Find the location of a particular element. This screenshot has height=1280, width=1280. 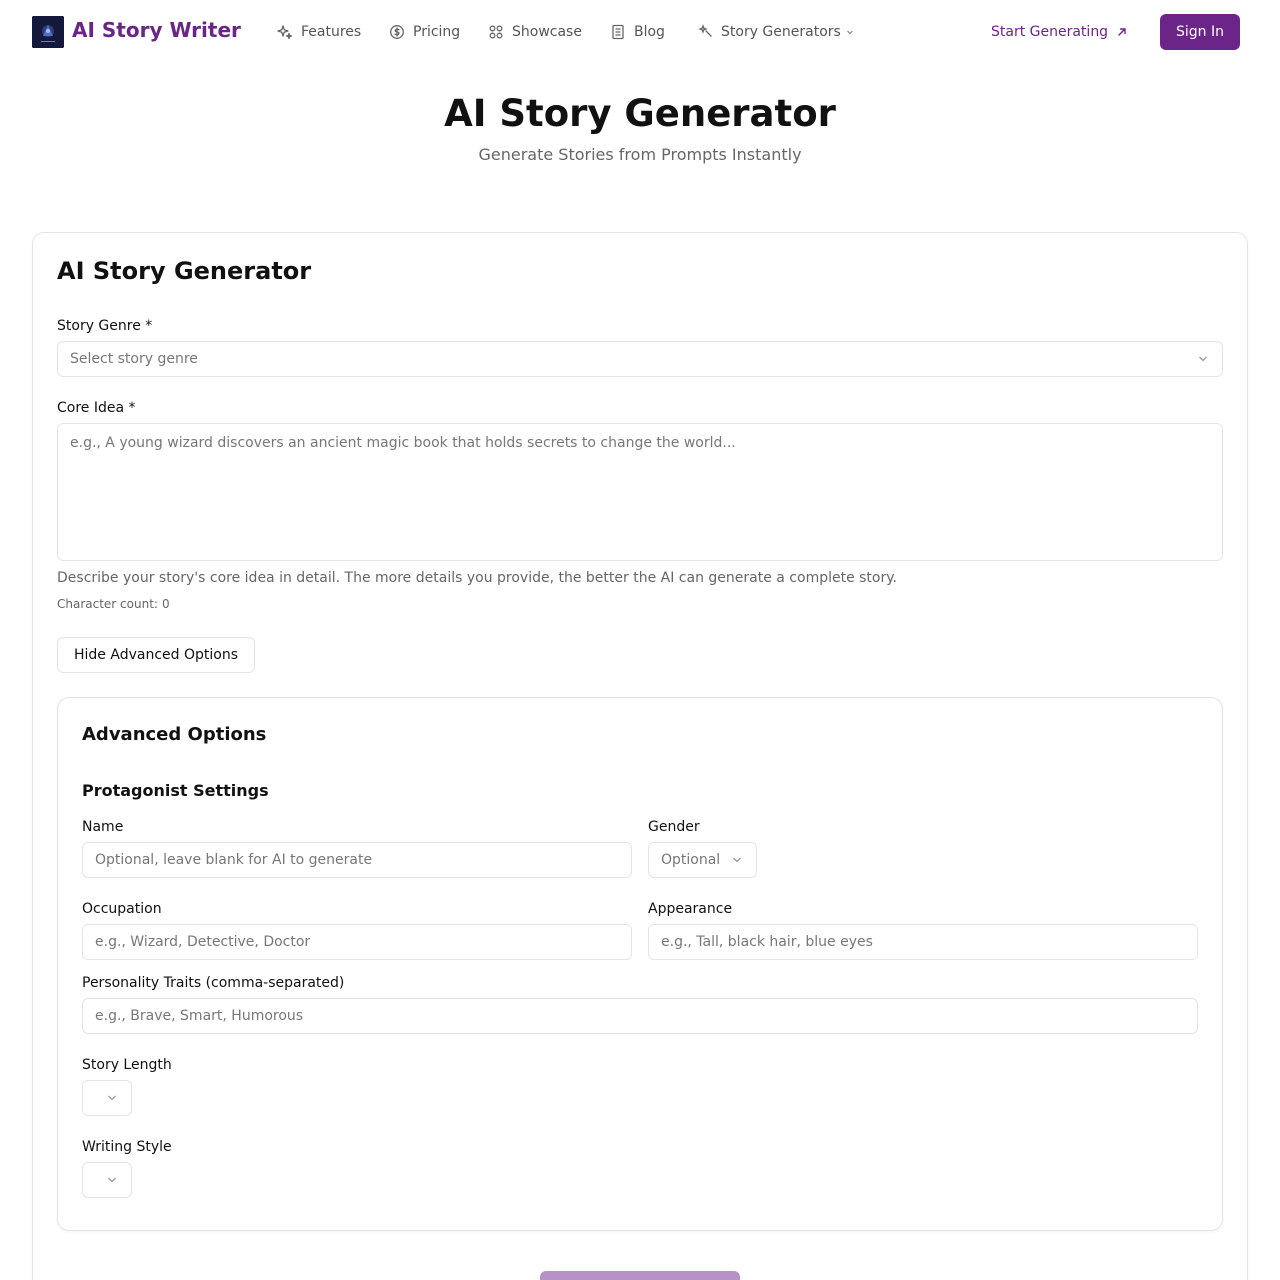

personality-traits-input: e.g., Brave, Smart, Humorous is located at coordinates (640, 1016).